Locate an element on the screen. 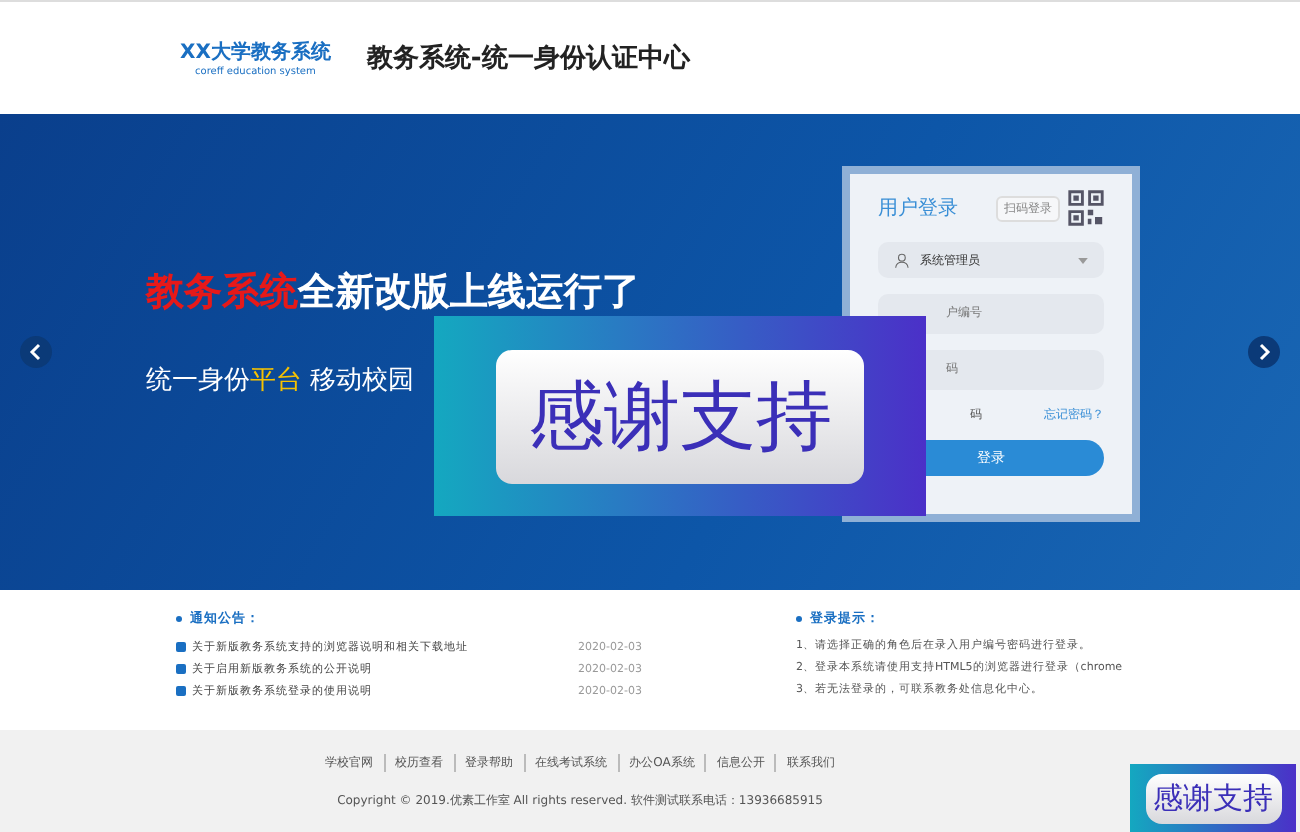 Image resolution: width=1300 pixels, height=832 pixels. banner-headline: 教务系统全新改版上线运行了 is located at coordinates (393, 293).